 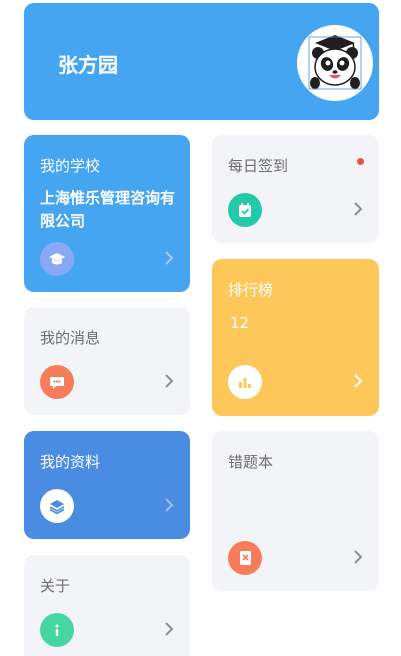 I want to click on graduation-cap-icon, so click(x=57, y=259).